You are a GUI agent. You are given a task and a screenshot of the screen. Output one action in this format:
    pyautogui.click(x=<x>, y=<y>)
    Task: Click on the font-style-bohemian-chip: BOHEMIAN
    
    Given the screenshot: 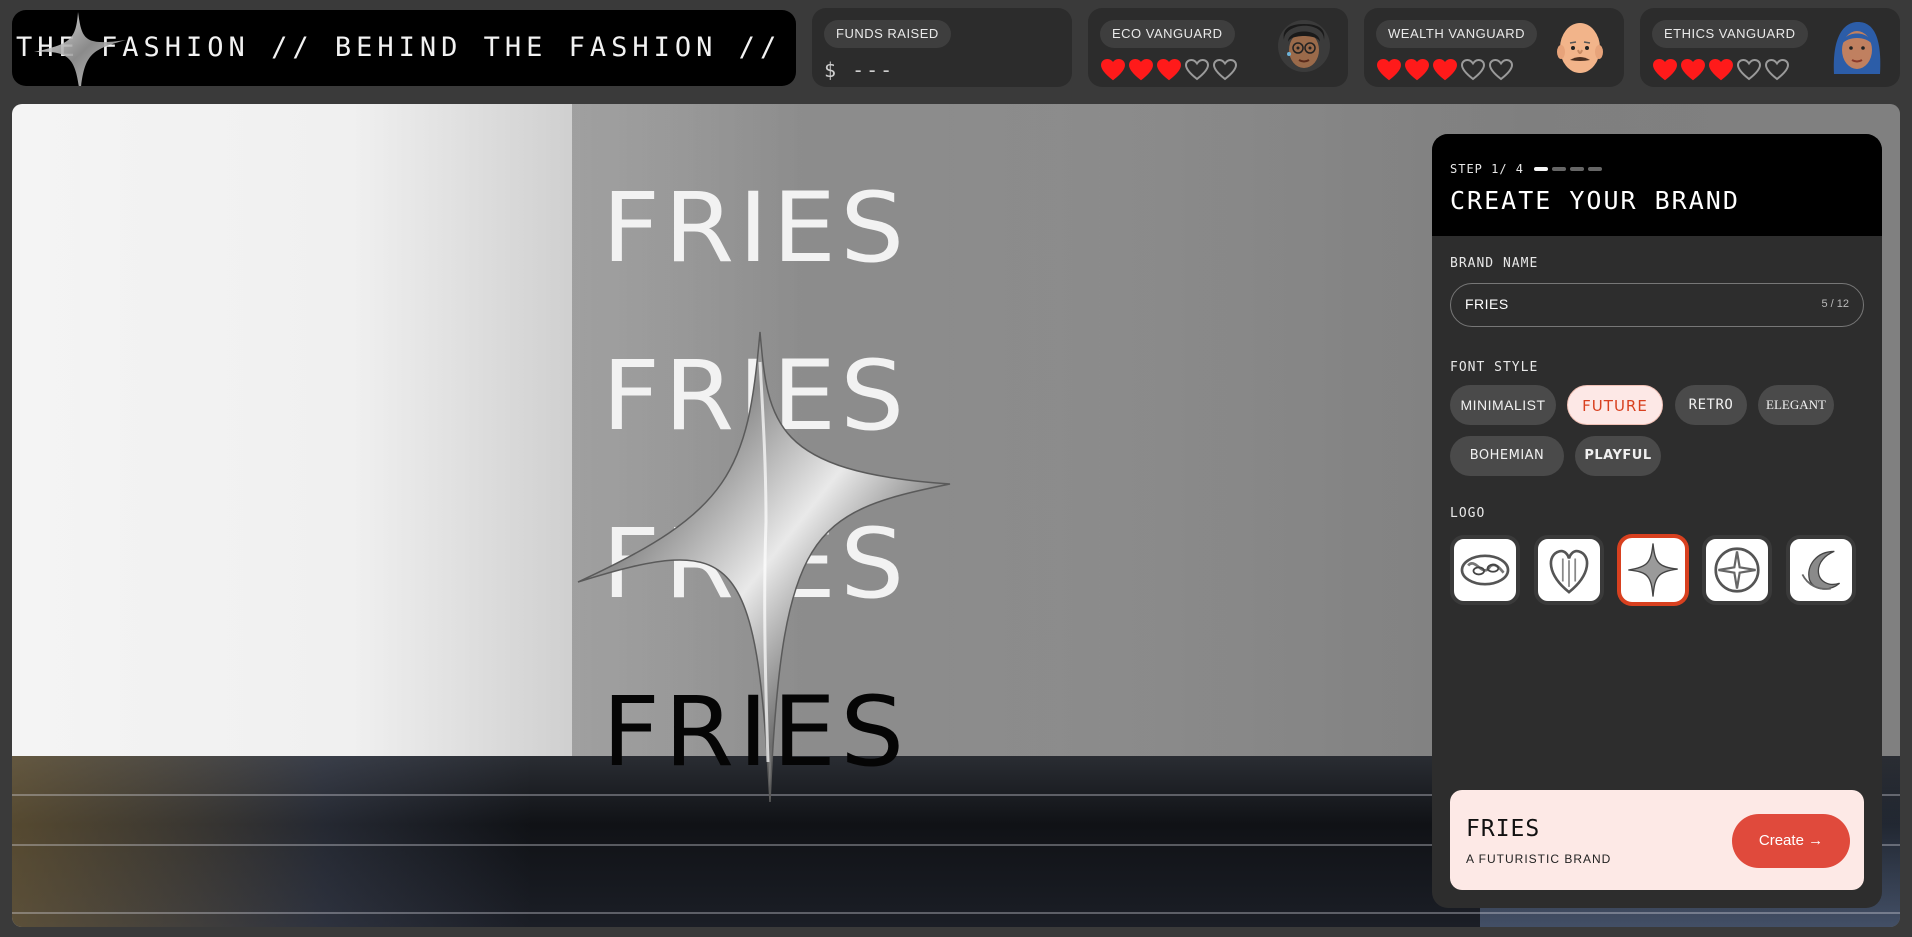 What is the action you would take?
    pyautogui.click(x=1507, y=456)
    